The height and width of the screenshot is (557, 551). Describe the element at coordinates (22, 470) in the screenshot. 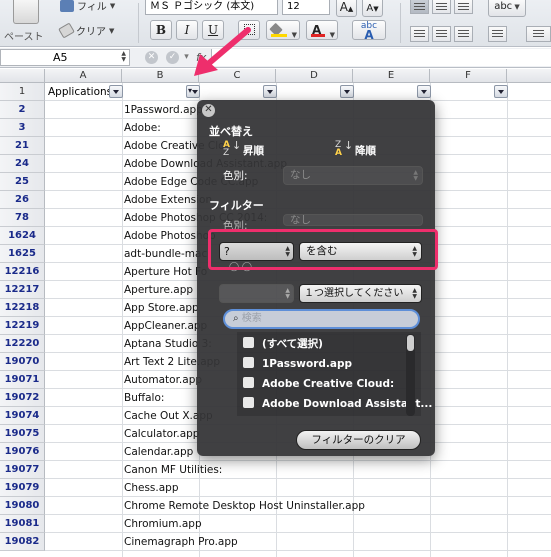

I see `row-header: 19077` at that location.